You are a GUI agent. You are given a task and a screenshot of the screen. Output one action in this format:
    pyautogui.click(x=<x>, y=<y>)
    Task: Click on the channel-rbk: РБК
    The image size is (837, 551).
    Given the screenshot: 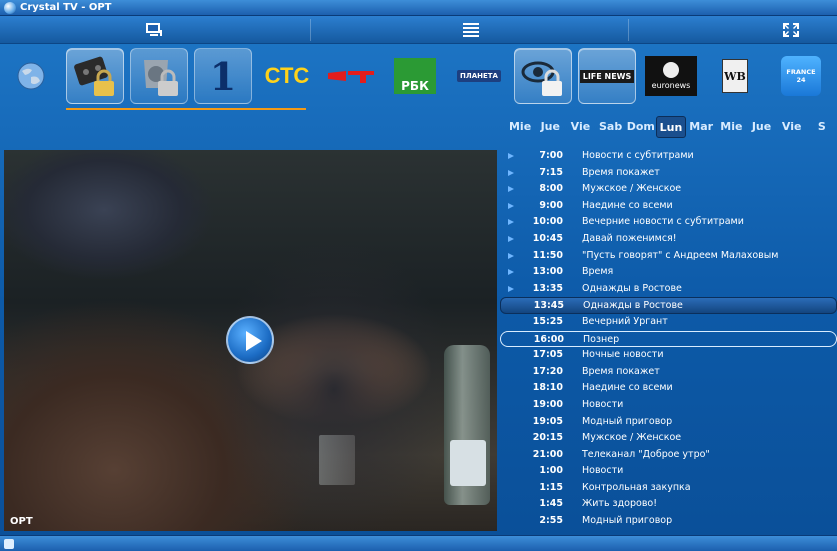 What is the action you would take?
    pyautogui.click(x=415, y=76)
    